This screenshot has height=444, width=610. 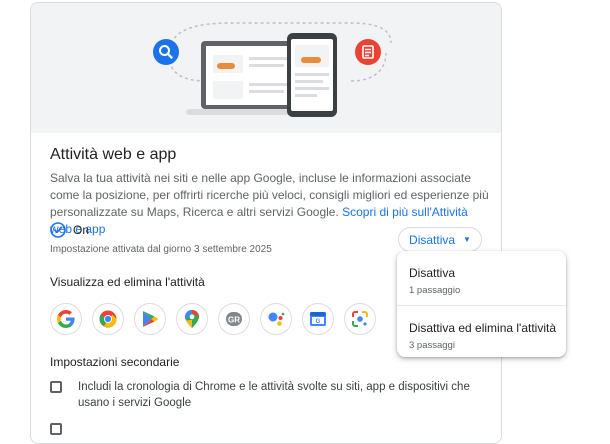 What do you see at coordinates (435, 290) in the screenshot?
I see `menu-item-subtitle: 1 passaggio` at bounding box center [435, 290].